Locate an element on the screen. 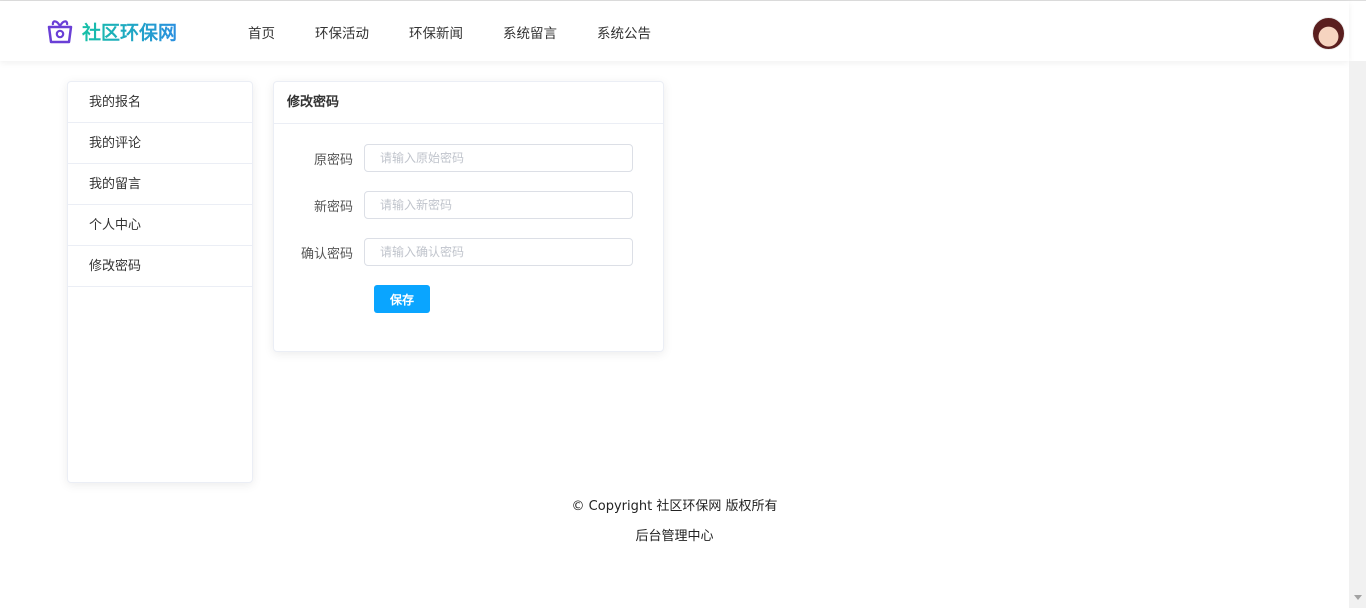 The image size is (1366, 608). sidebar-item-comments: 我的评论 is located at coordinates (160, 143).